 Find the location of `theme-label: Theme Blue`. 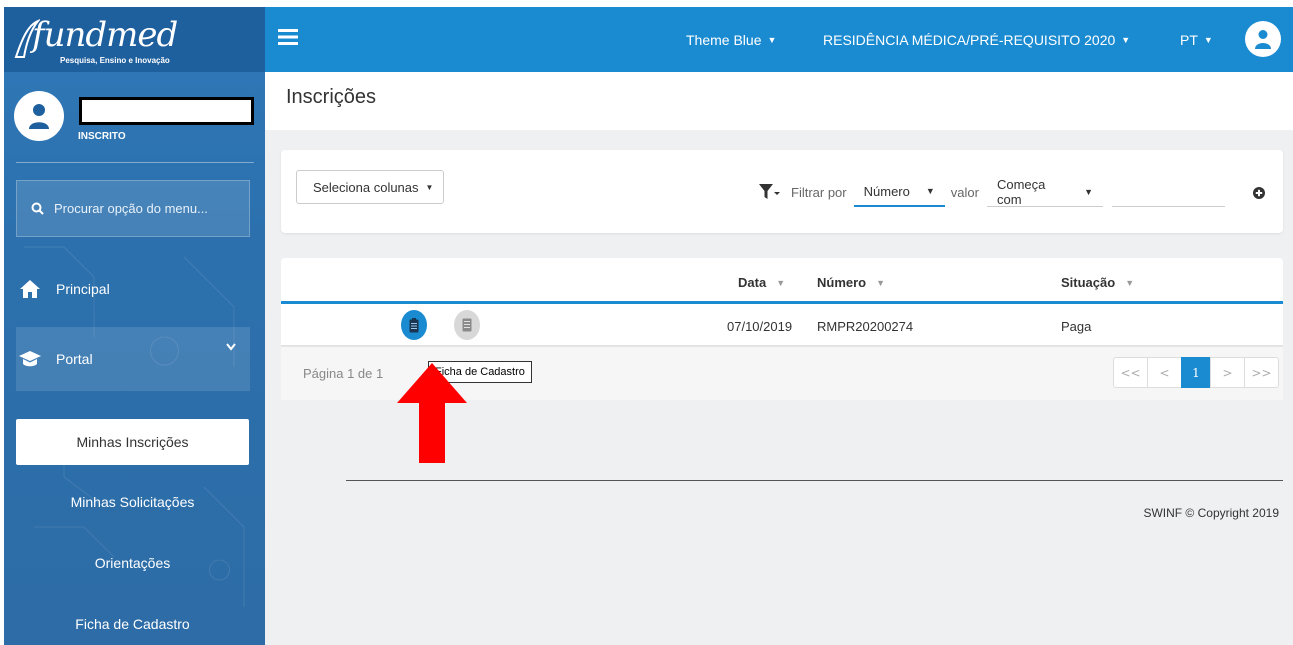

theme-label: Theme Blue is located at coordinates (724, 39).